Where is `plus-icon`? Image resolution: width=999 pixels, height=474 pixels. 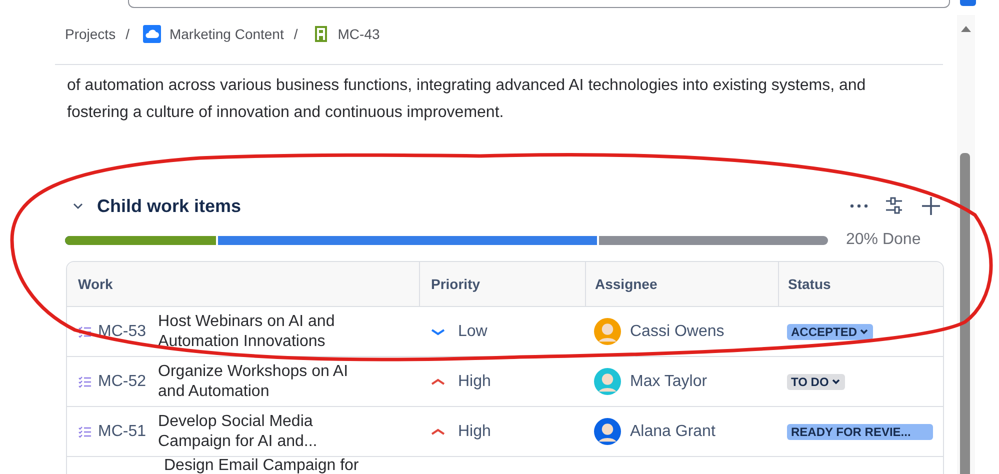 plus-icon is located at coordinates (931, 206).